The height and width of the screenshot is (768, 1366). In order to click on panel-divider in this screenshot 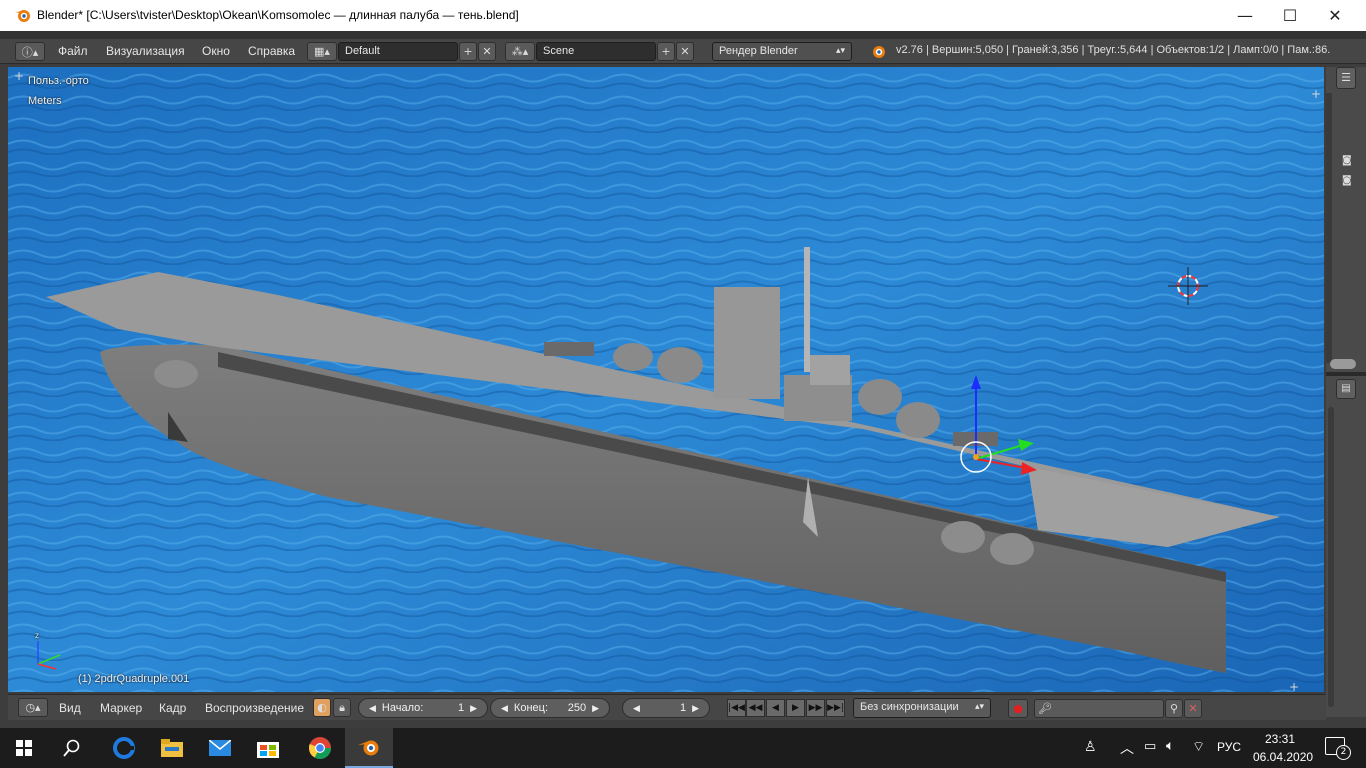, I will do `click(1346, 374)`.